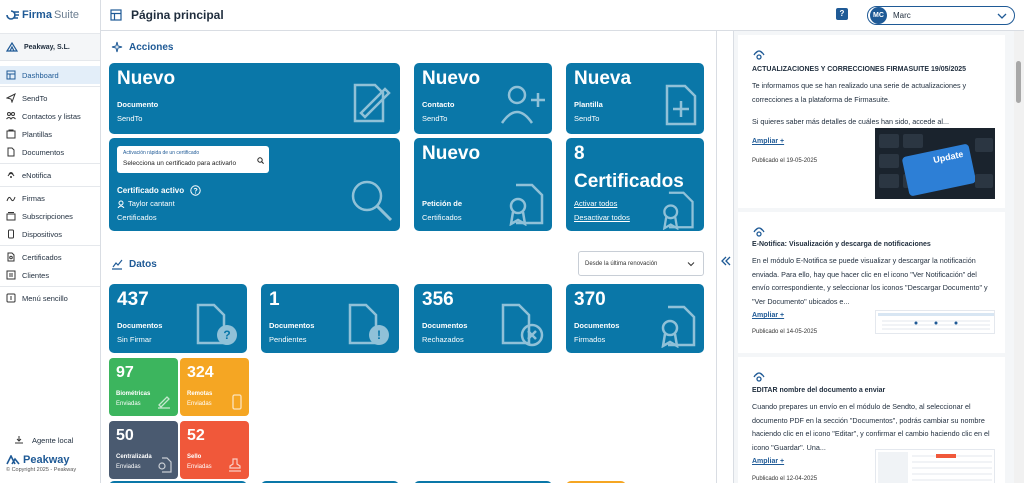 The image size is (1024, 483). I want to click on sidebar-item-documentos: Documentos, so click(50, 152).